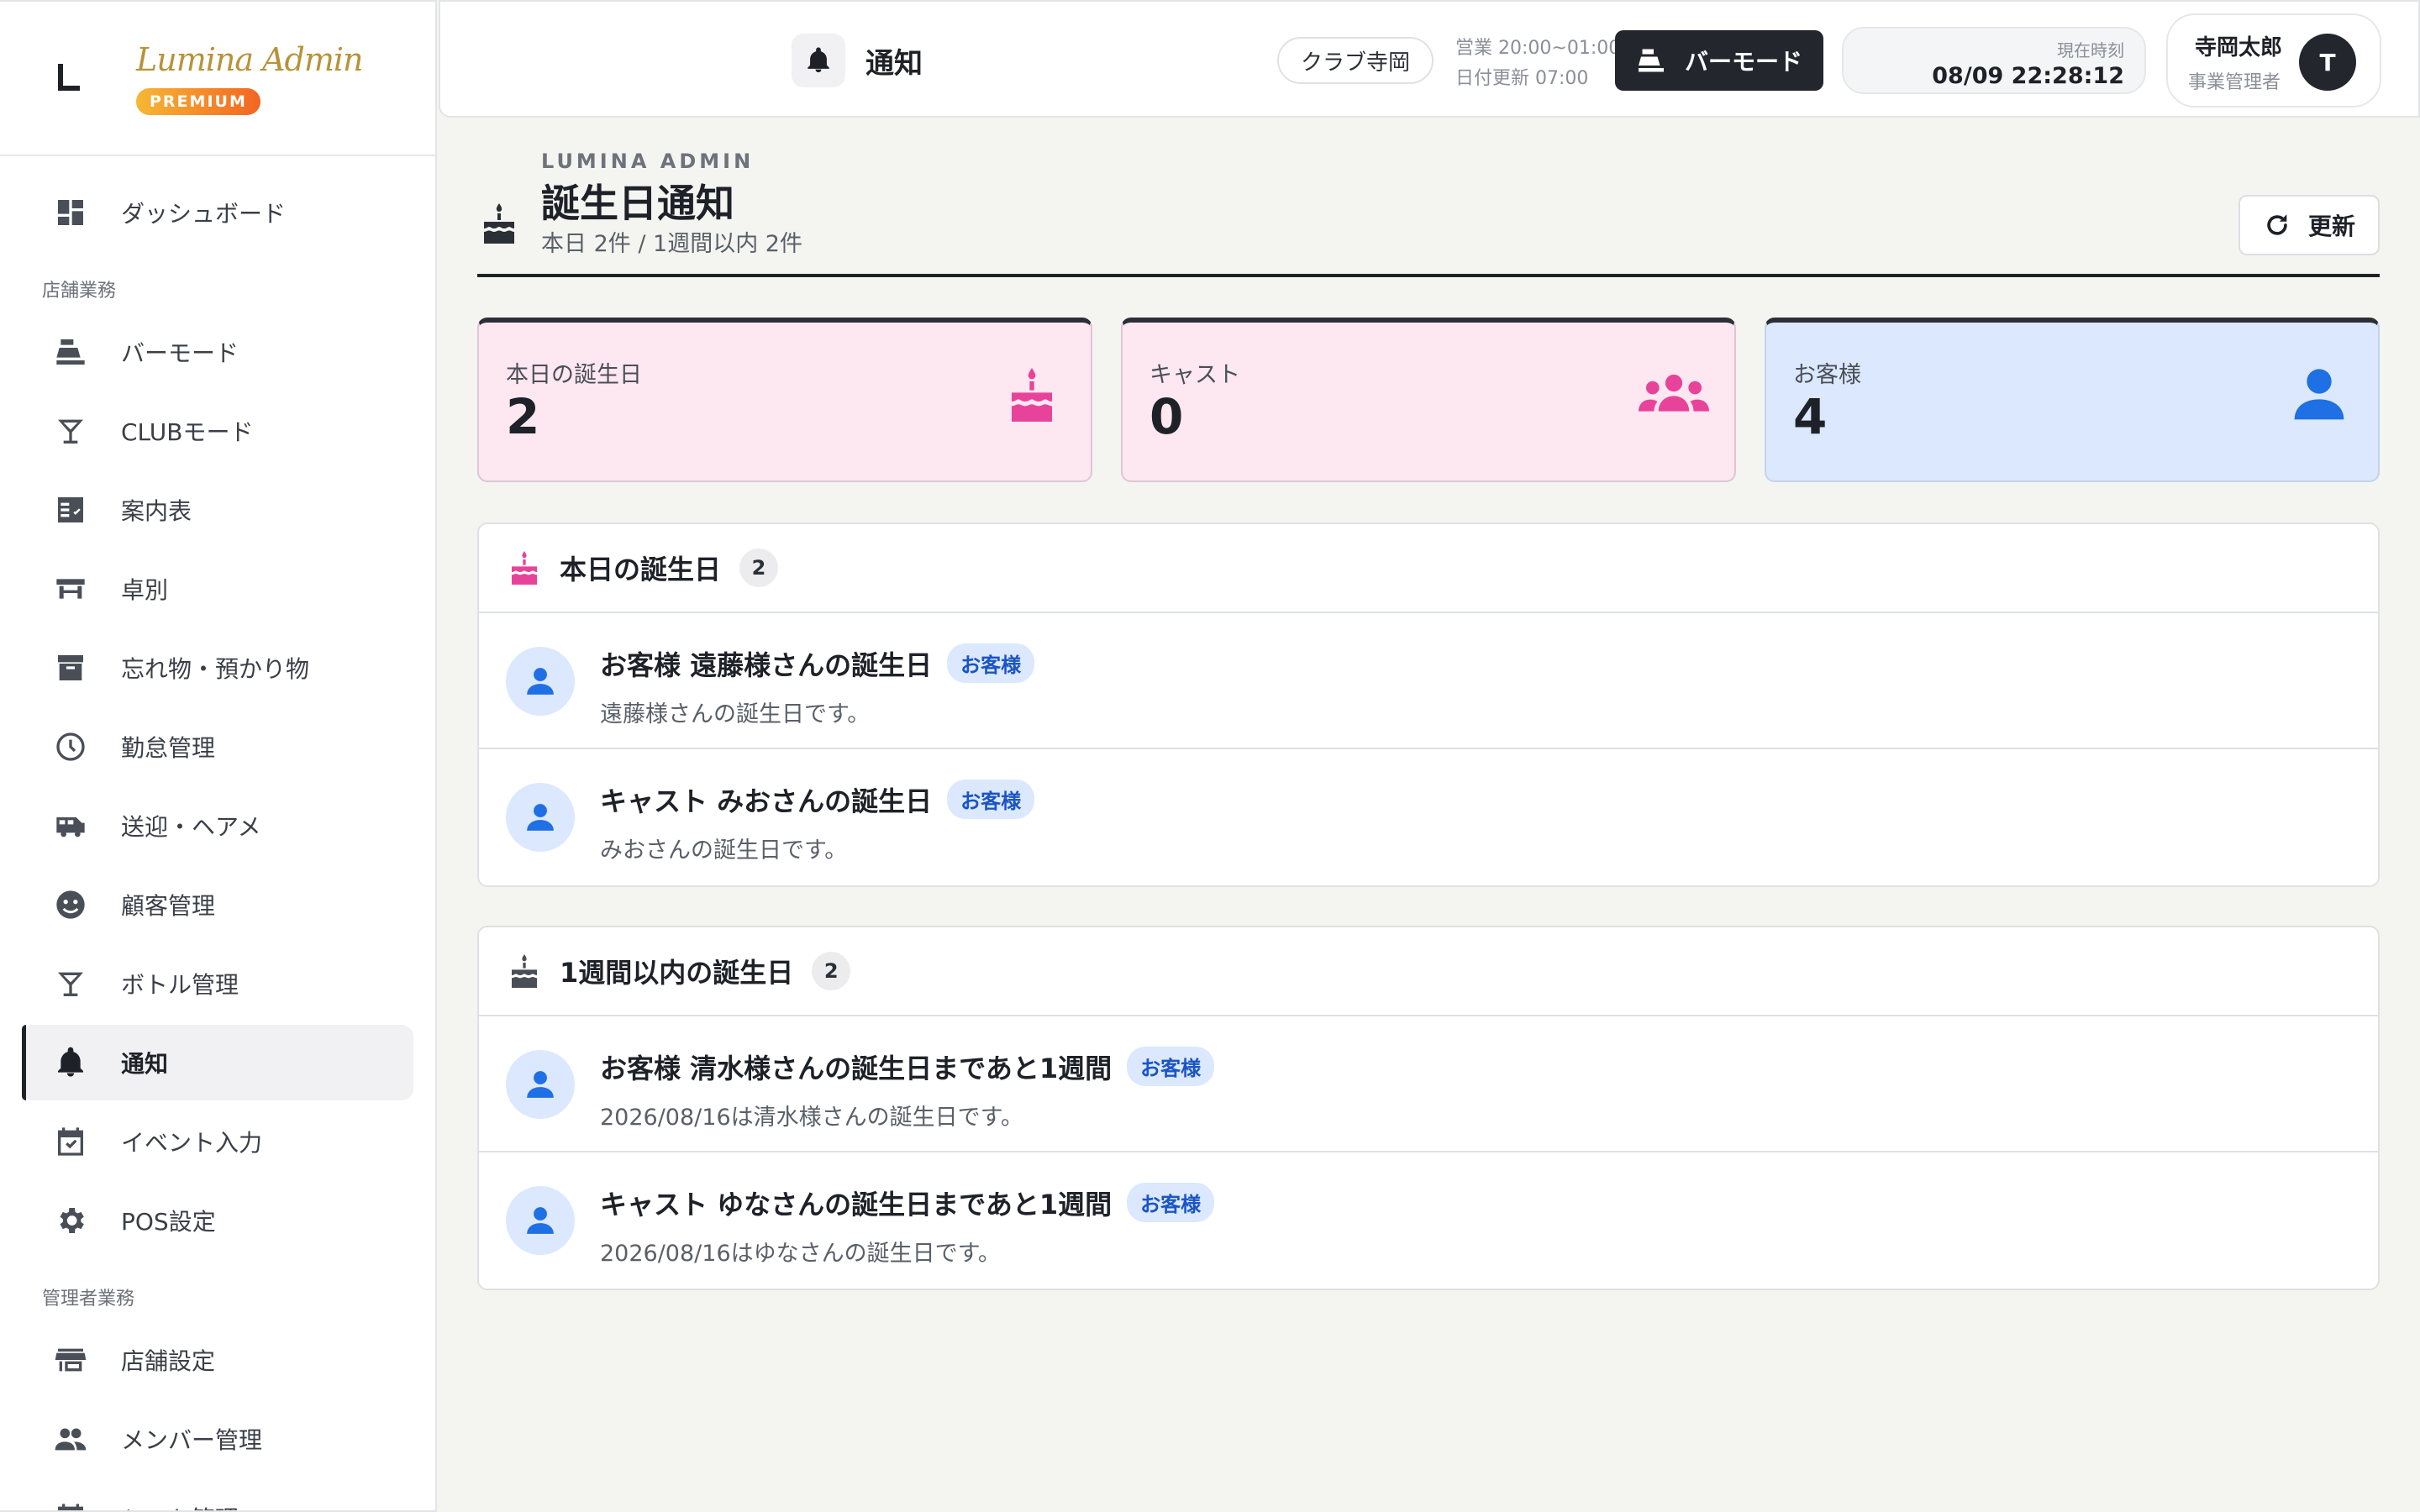  Describe the element at coordinates (1674, 393) in the screenshot. I see `group-icon` at that location.